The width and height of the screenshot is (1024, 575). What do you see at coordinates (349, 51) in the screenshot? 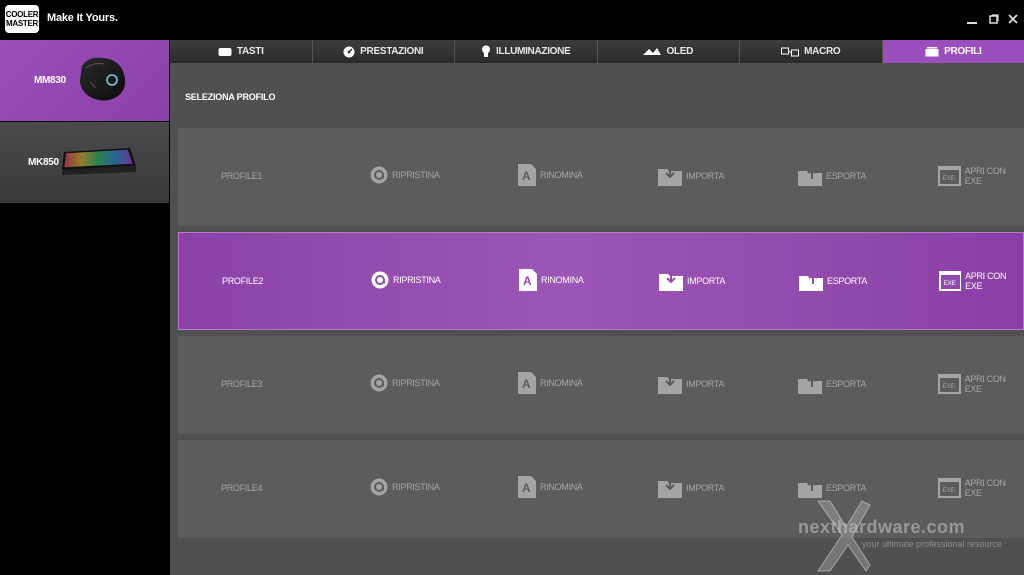
I see `performance-icon` at bounding box center [349, 51].